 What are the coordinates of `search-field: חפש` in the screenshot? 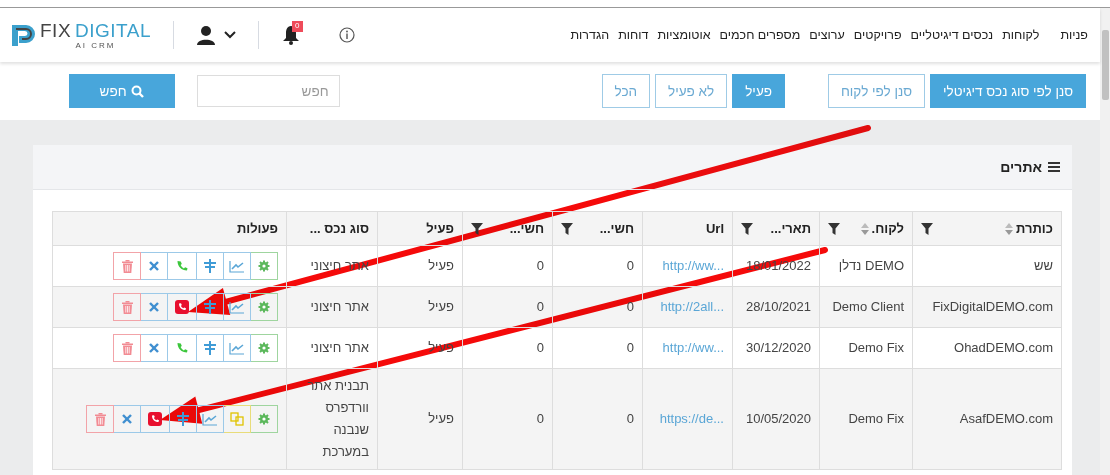 It's located at (268, 91).